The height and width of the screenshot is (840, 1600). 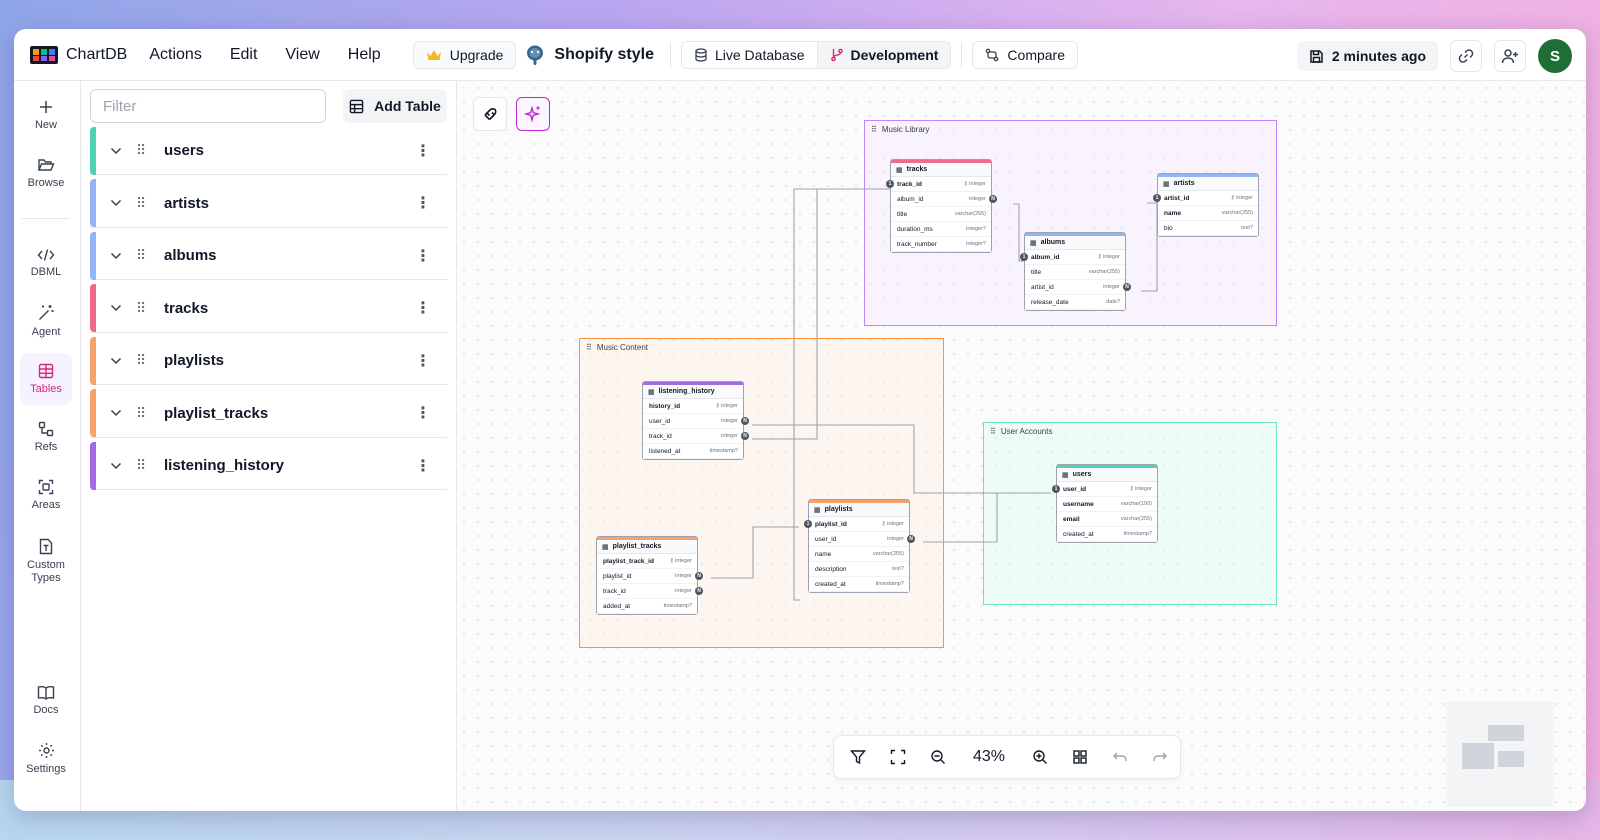 I want to click on sidebar-item-areas: Areas, so click(x=46, y=495).